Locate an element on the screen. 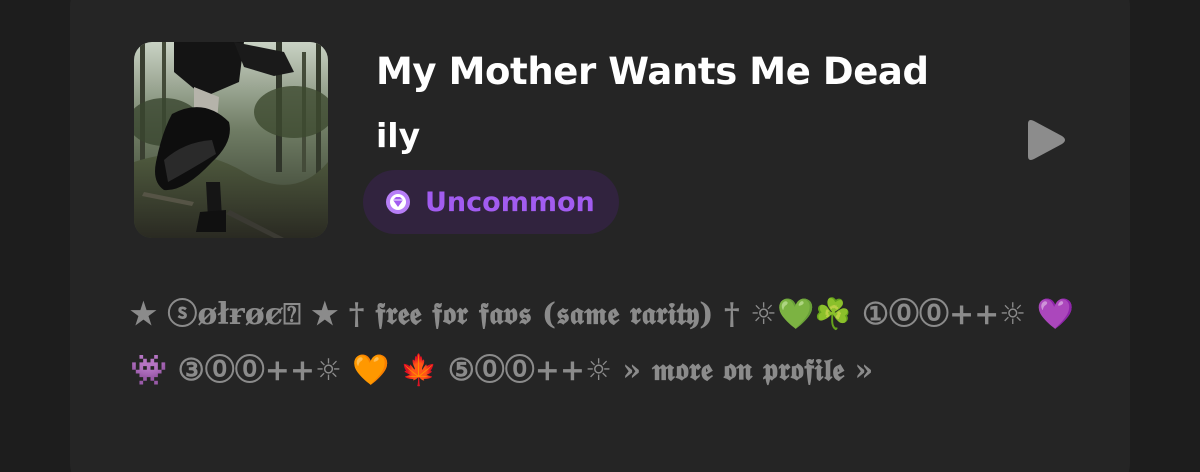  gem-icon is located at coordinates (398, 202).